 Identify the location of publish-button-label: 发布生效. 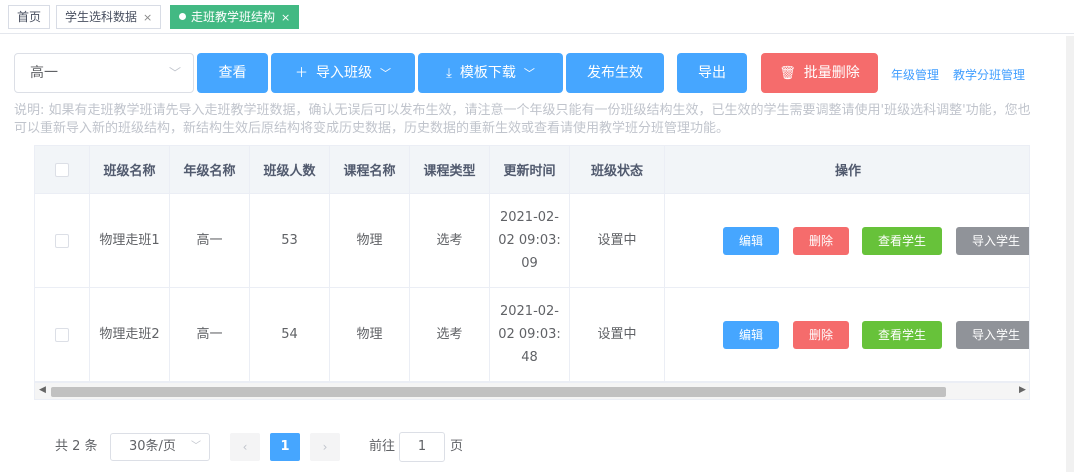
(615, 73).